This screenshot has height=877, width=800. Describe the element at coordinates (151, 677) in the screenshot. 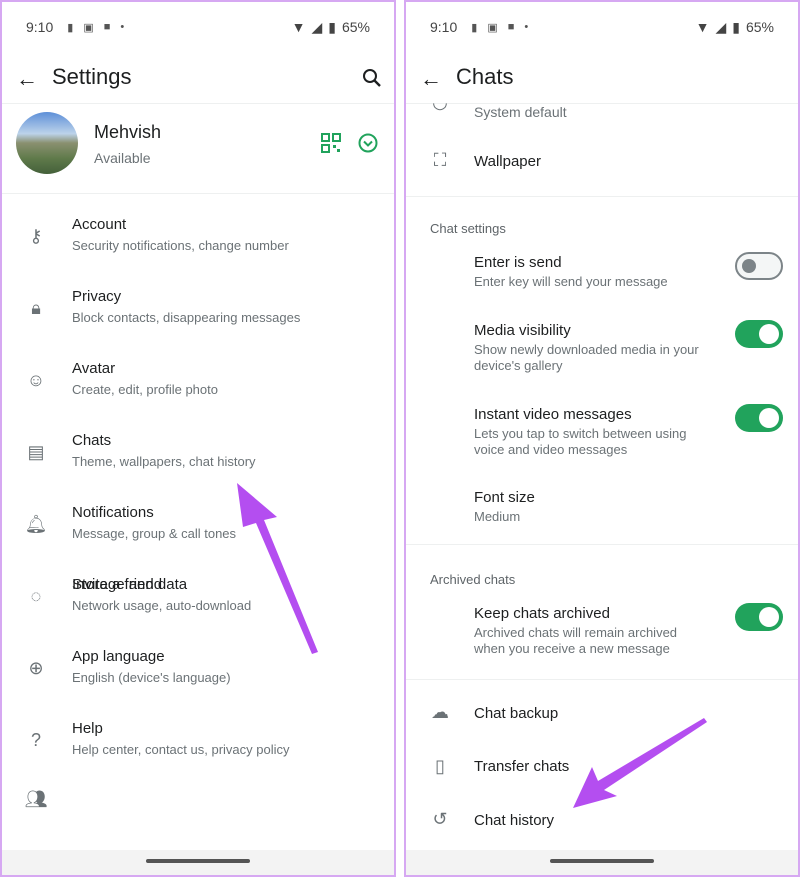

I see `item-subtitle: English (device's language)` at that location.